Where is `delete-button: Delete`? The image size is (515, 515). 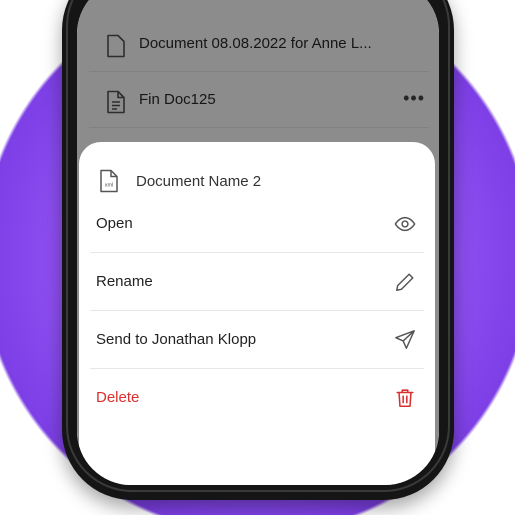
delete-button: Delete is located at coordinates (257, 398).